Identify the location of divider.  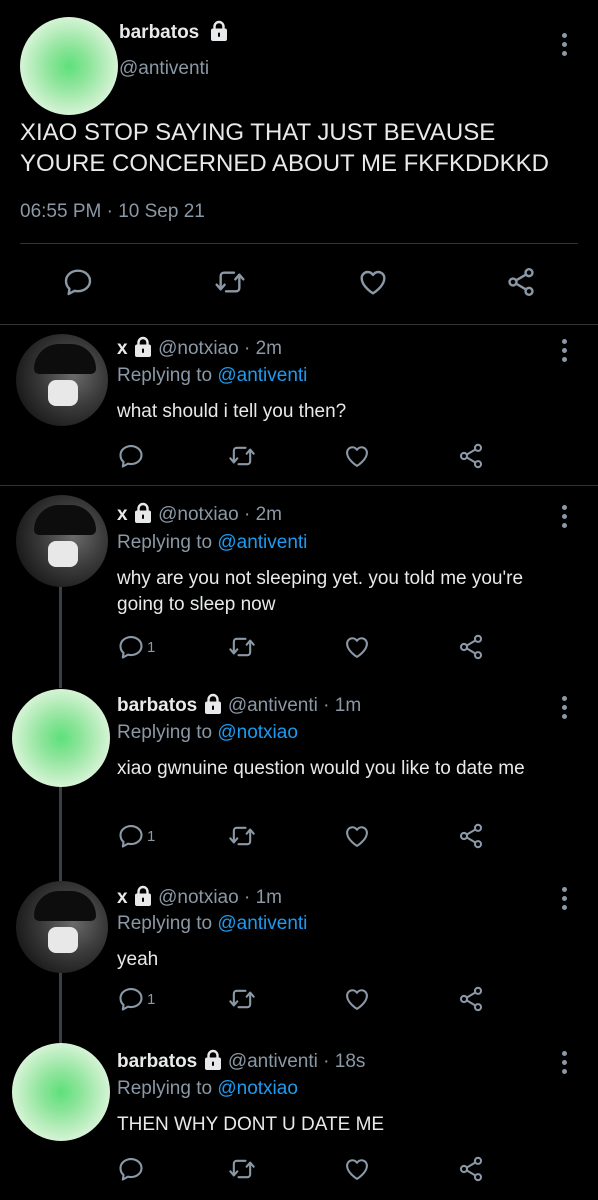
(299, 243).